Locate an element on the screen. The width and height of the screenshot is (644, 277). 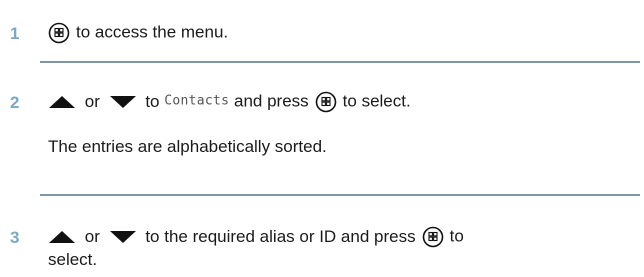
step-text: to the required alias or ID and press is located at coordinates (280, 236).